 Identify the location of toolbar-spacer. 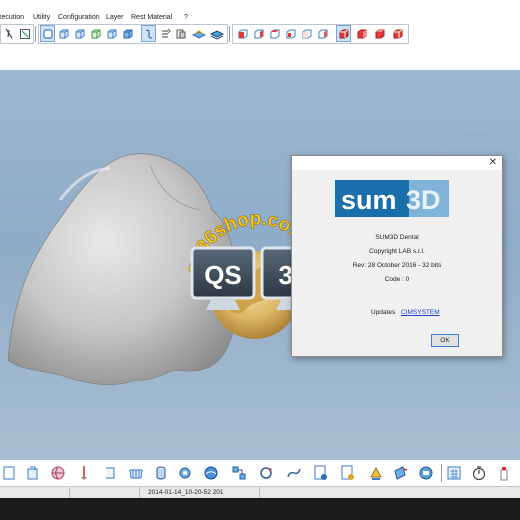
(260, 58).